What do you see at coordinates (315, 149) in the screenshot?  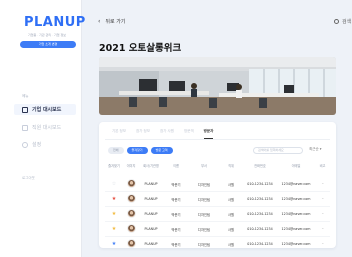 I see `sort-select: 최근순 ▾` at bounding box center [315, 149].